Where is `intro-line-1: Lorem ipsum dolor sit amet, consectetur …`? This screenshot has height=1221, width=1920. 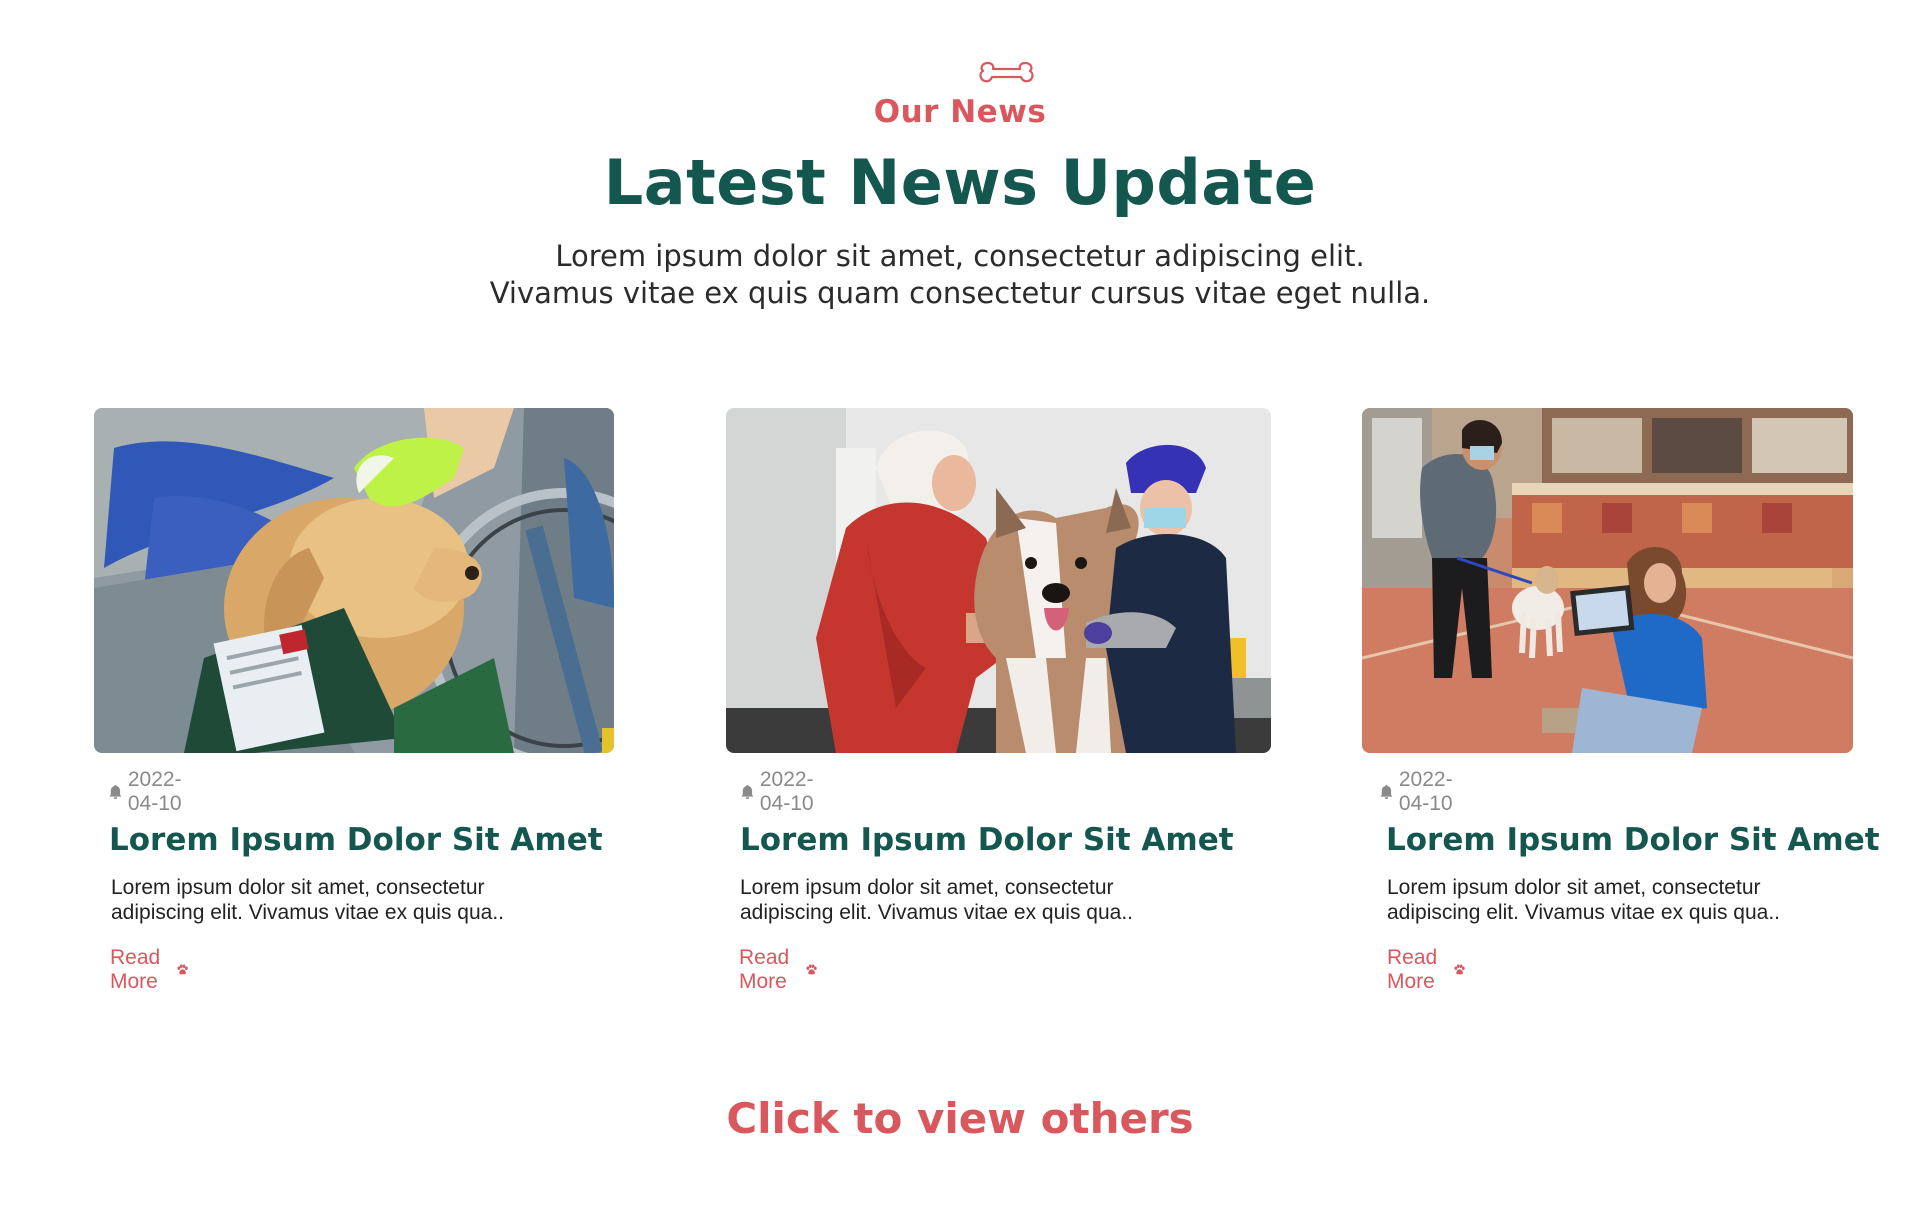 intro-line-1: Lorem ipsum dolor sit amet, consectetur … is located at coordinates (960, 256).